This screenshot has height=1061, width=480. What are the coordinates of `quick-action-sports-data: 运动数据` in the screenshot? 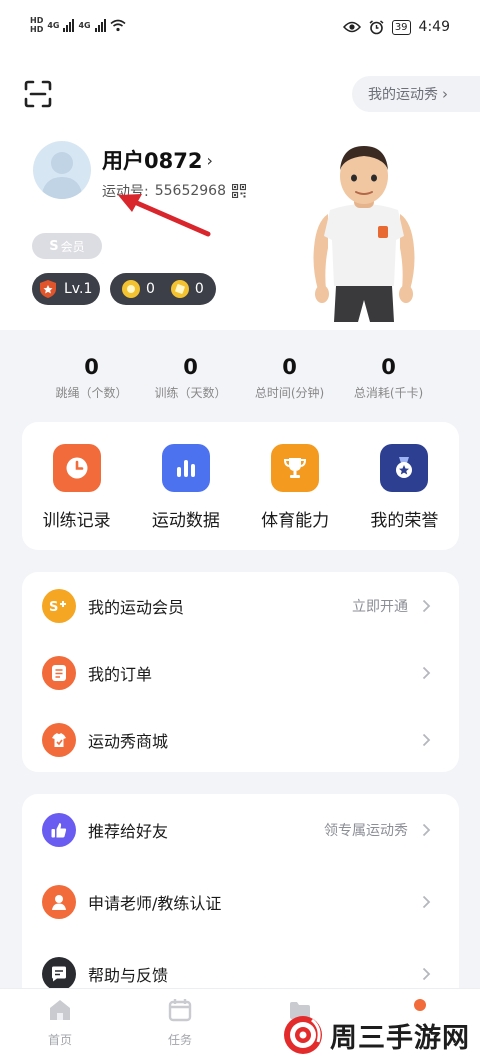 It's located at (185, 486).